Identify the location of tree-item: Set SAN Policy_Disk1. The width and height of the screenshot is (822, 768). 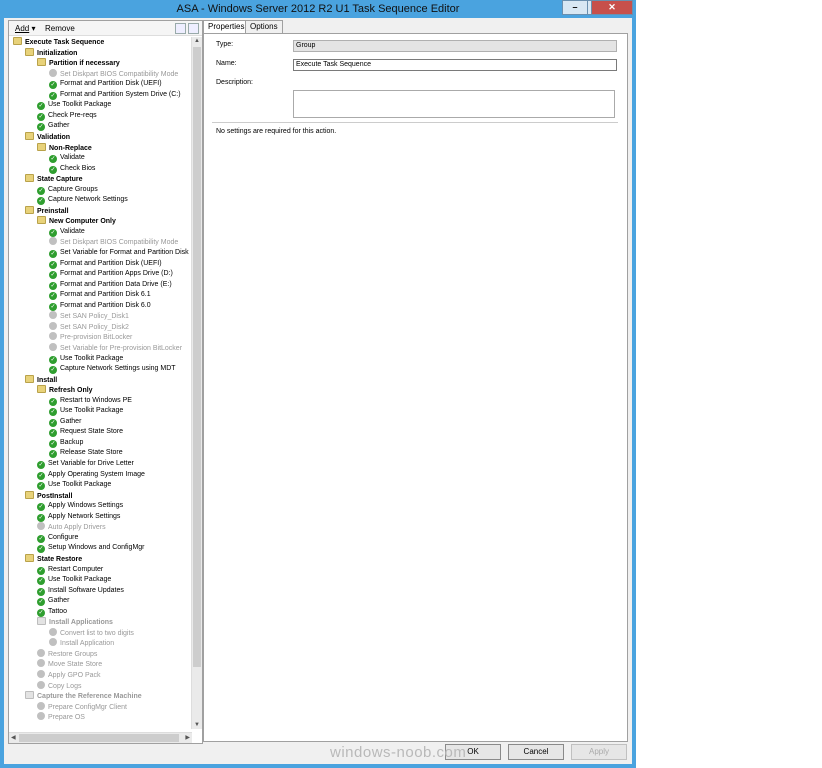
(89, 316).